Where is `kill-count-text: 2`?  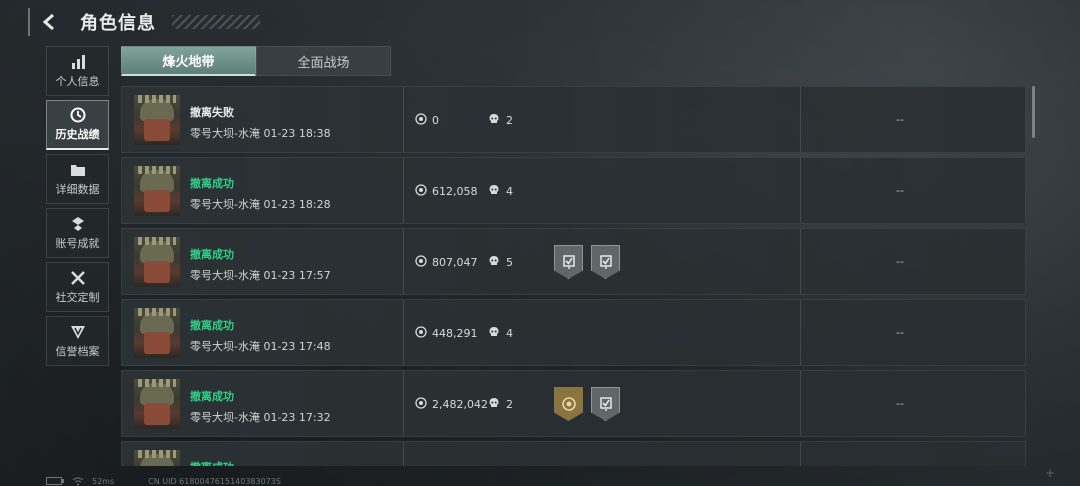
kill-count-text: 2 is located at coordinates (509, 404).